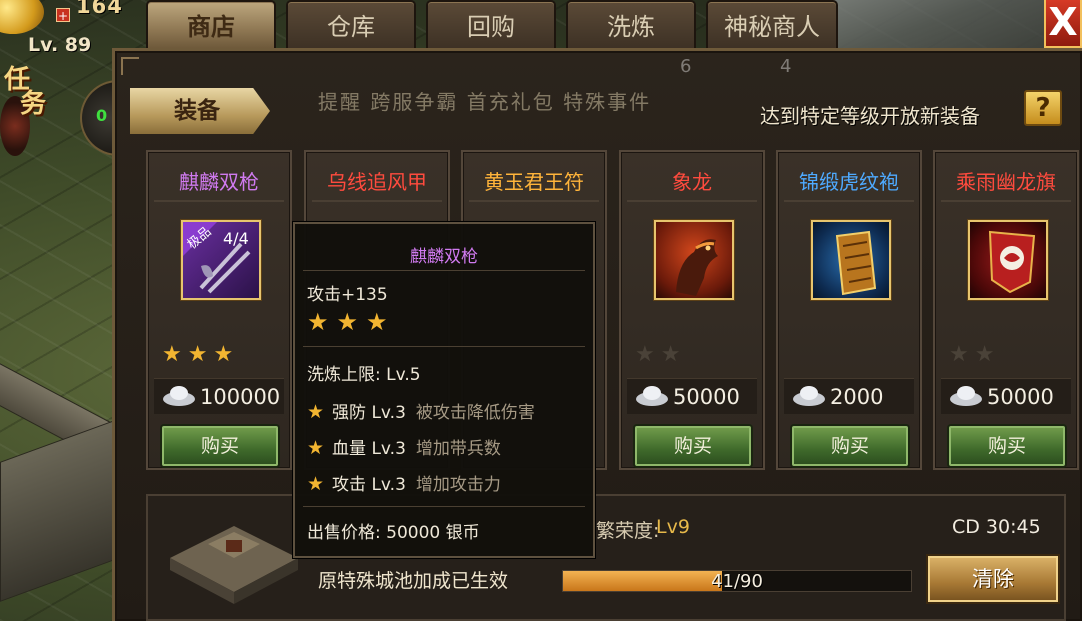  Describe the element at coordinates (996, 527) in the screenshot. I see `cooldown-timer: CD 30:45` at that location.